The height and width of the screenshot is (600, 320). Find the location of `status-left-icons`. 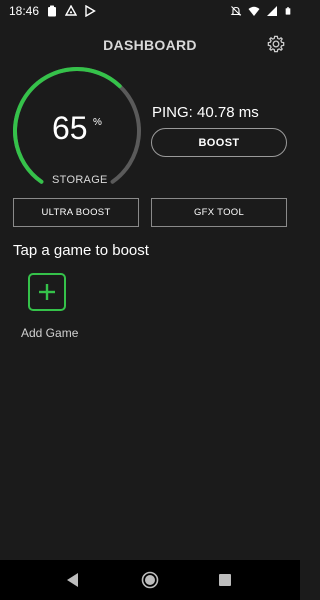

status-left-icons is located at coordinates (71, 11).